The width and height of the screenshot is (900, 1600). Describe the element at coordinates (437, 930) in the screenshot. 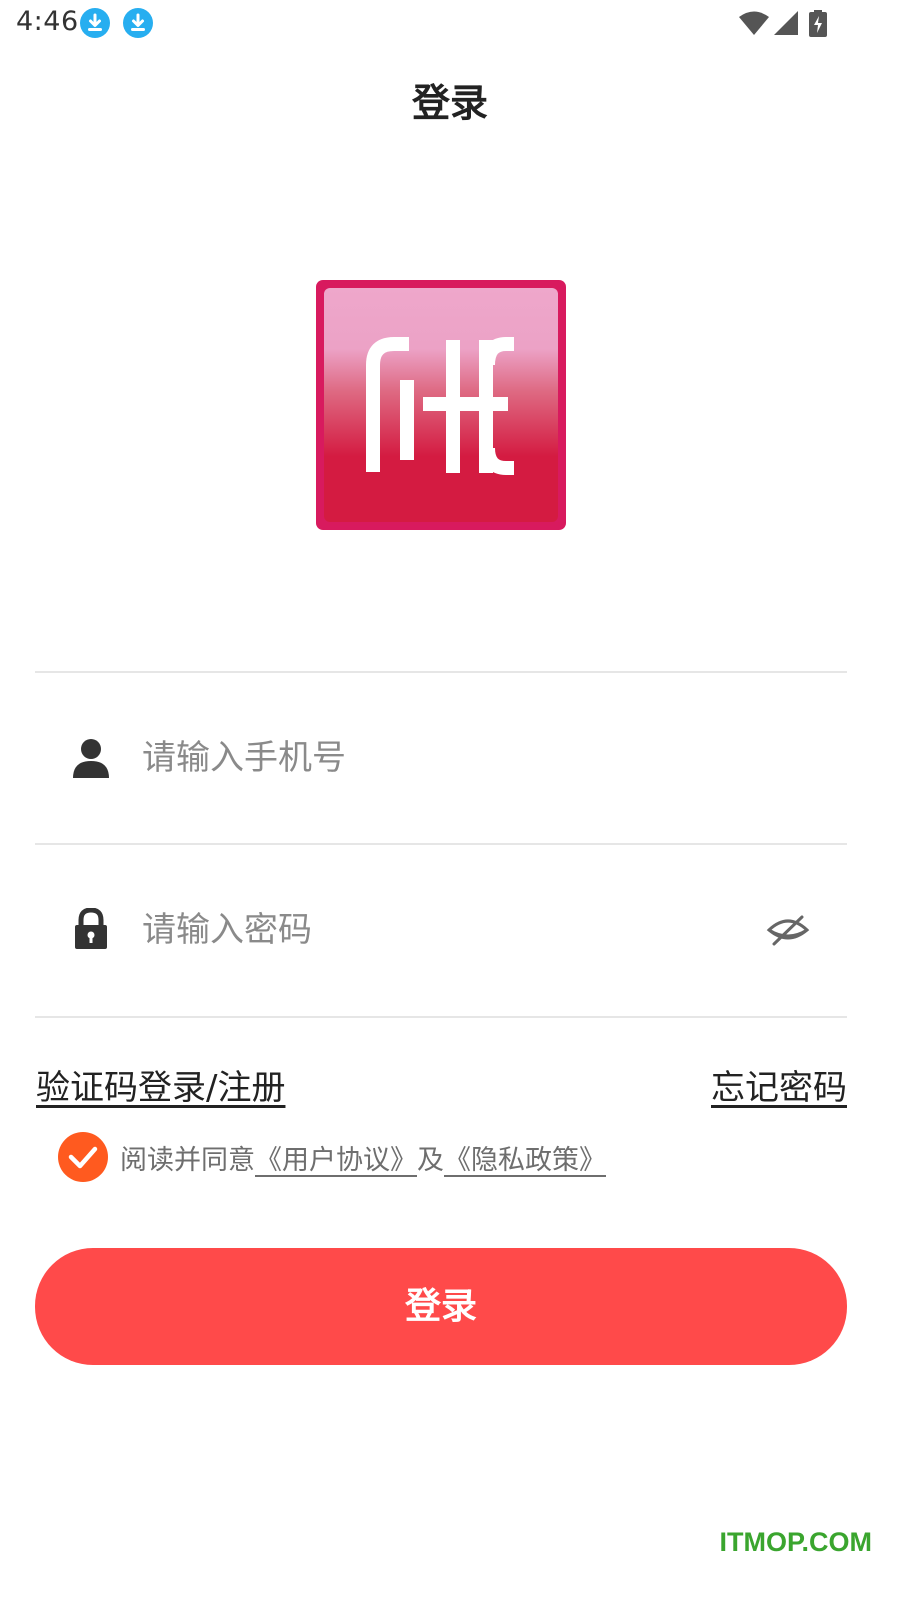

I see `password-input` at that location.